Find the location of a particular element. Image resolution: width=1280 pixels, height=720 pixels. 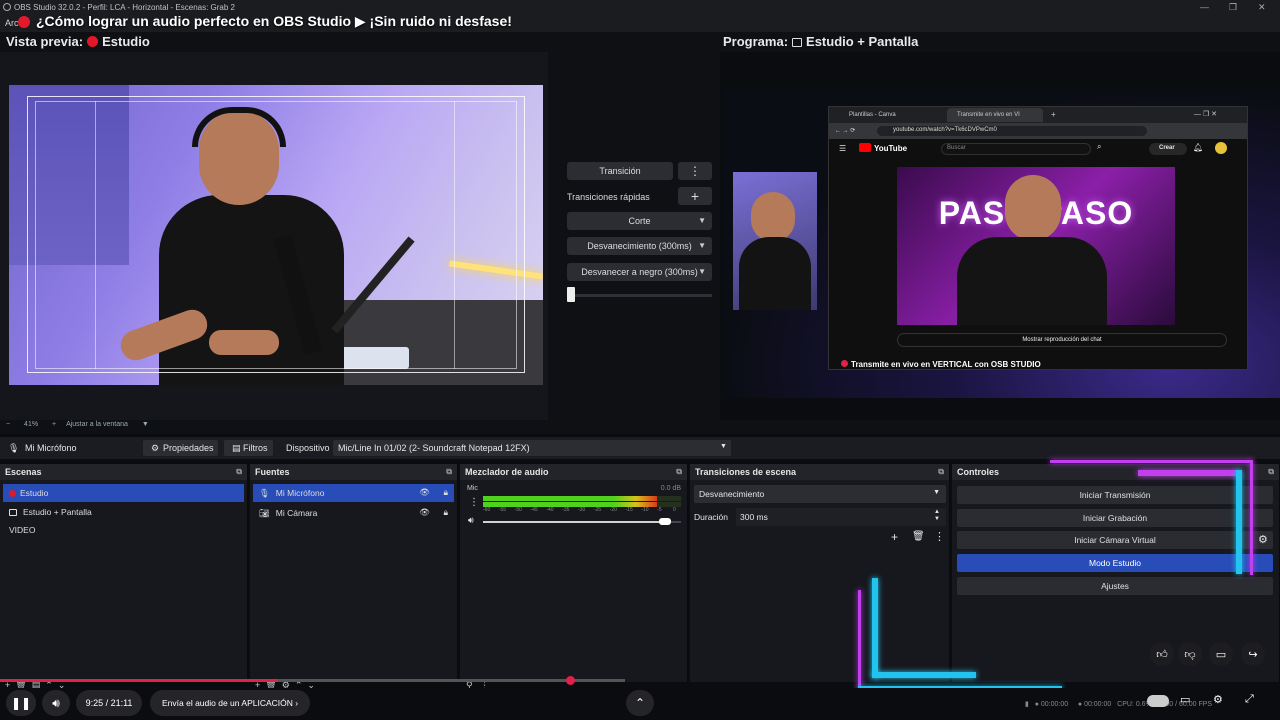

trash-icon: 🗑︎ is located at coordinates (918, 536).